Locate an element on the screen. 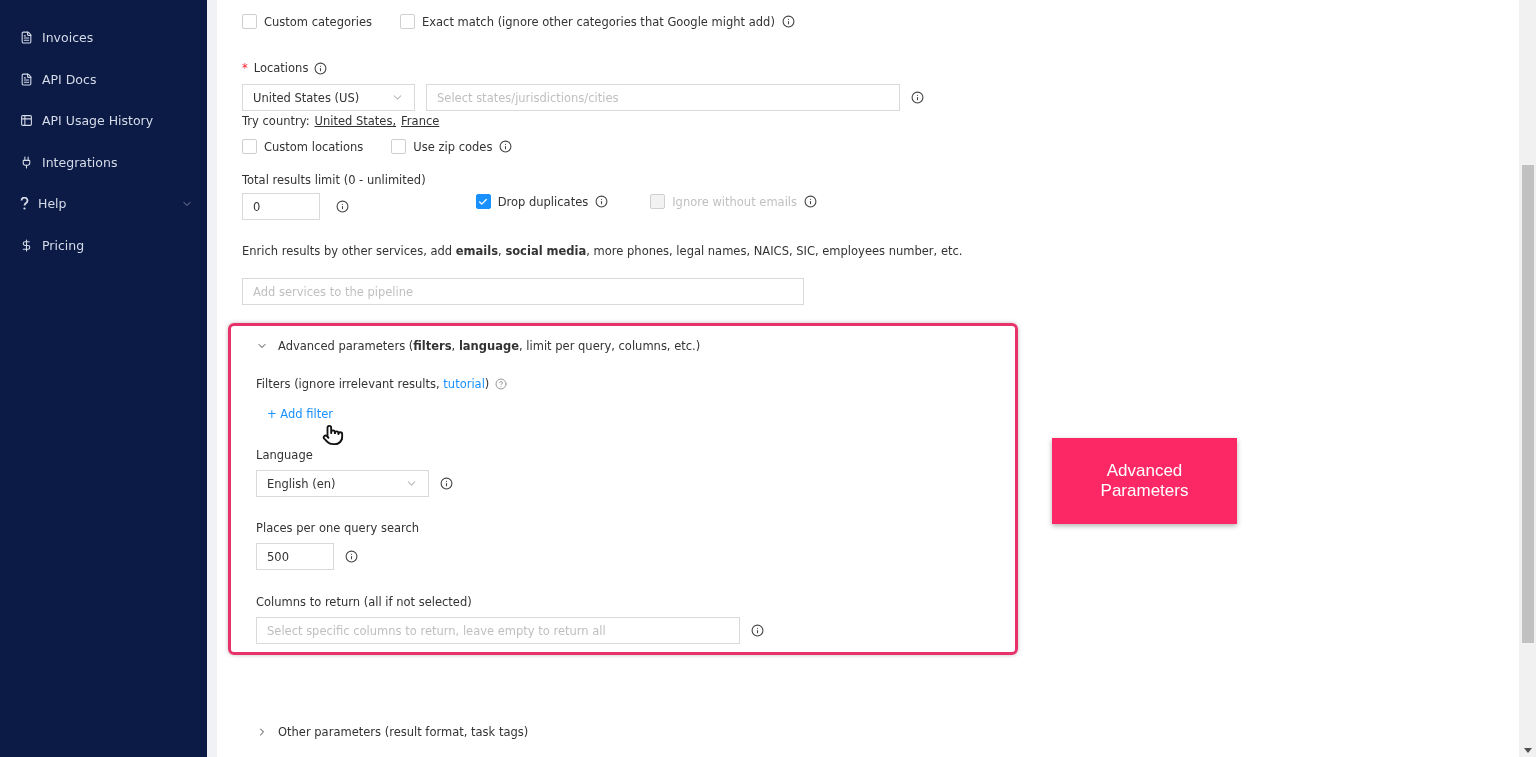 Image resolution: width=1536 pixels, height=757 pixels. checkbox-label: Custom categories is located at coordinates (318, 21).